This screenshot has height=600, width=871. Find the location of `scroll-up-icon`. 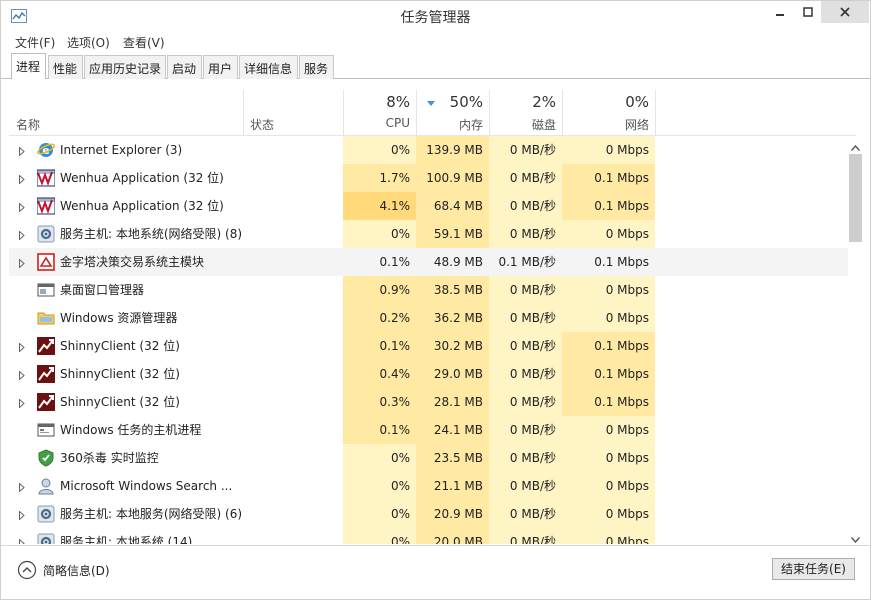

scroll-up-icon is located at coordinates (855, 147).